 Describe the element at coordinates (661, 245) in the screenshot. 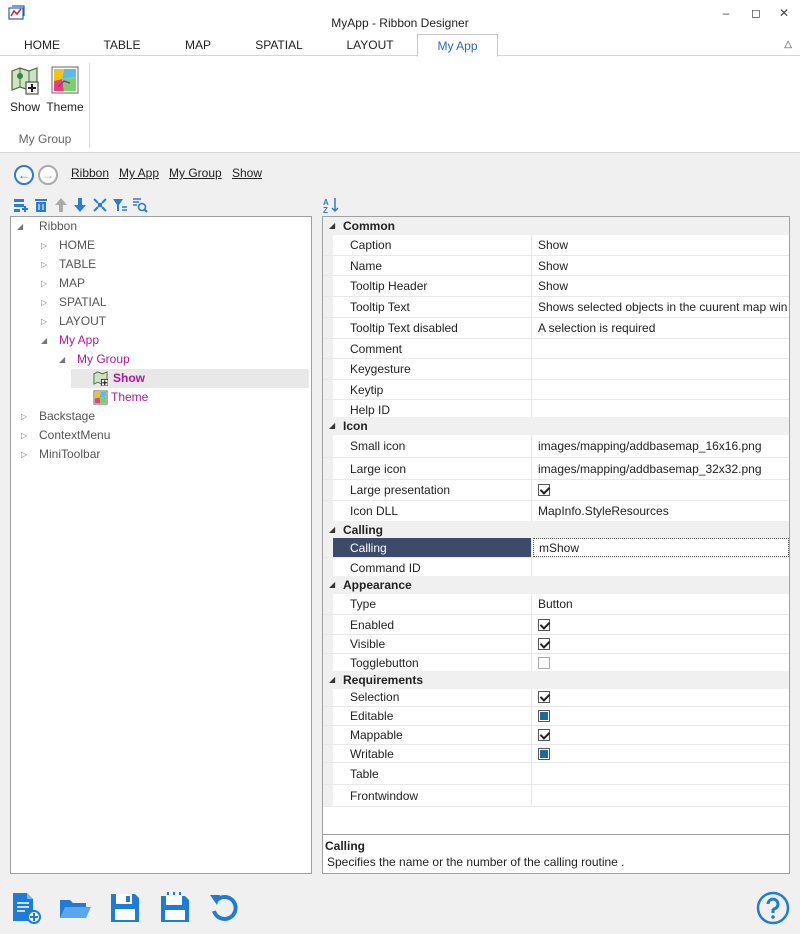

I see `prop-value-caption: Show` at that location.